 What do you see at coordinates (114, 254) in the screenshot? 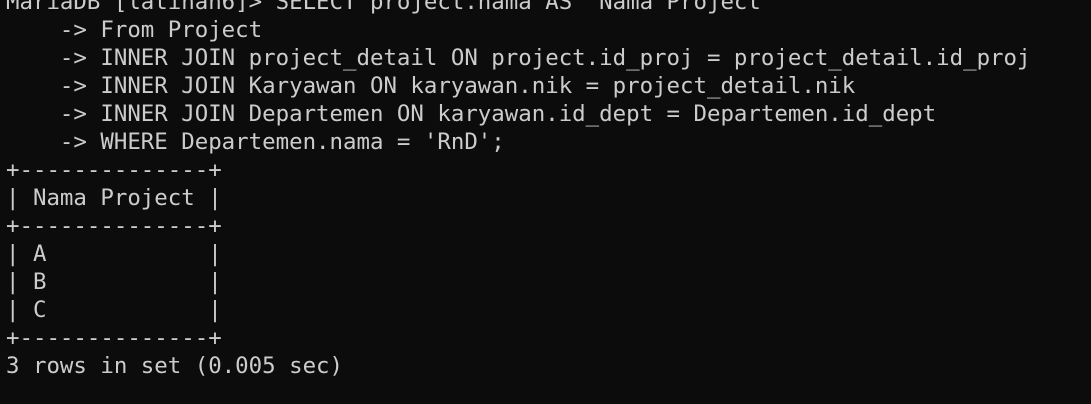
I see `table-row: | A |` at bounding box center [114, 254].